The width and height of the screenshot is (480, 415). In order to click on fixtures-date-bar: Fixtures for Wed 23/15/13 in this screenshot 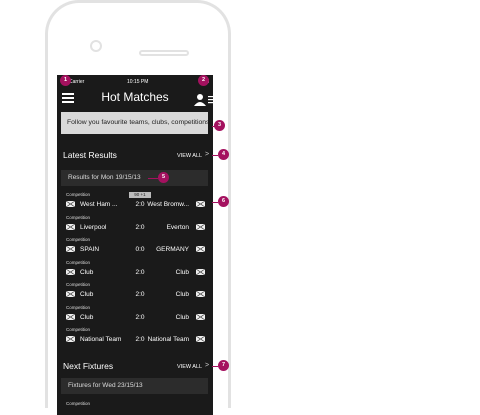, I will do `click(134, 386)`.